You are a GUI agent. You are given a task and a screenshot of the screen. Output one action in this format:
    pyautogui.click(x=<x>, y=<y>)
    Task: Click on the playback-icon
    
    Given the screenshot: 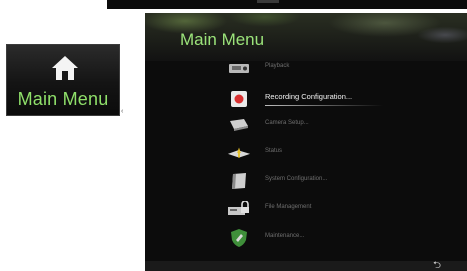 What is the action you would take?
    pyautogui.click(x=239, y=68)
    